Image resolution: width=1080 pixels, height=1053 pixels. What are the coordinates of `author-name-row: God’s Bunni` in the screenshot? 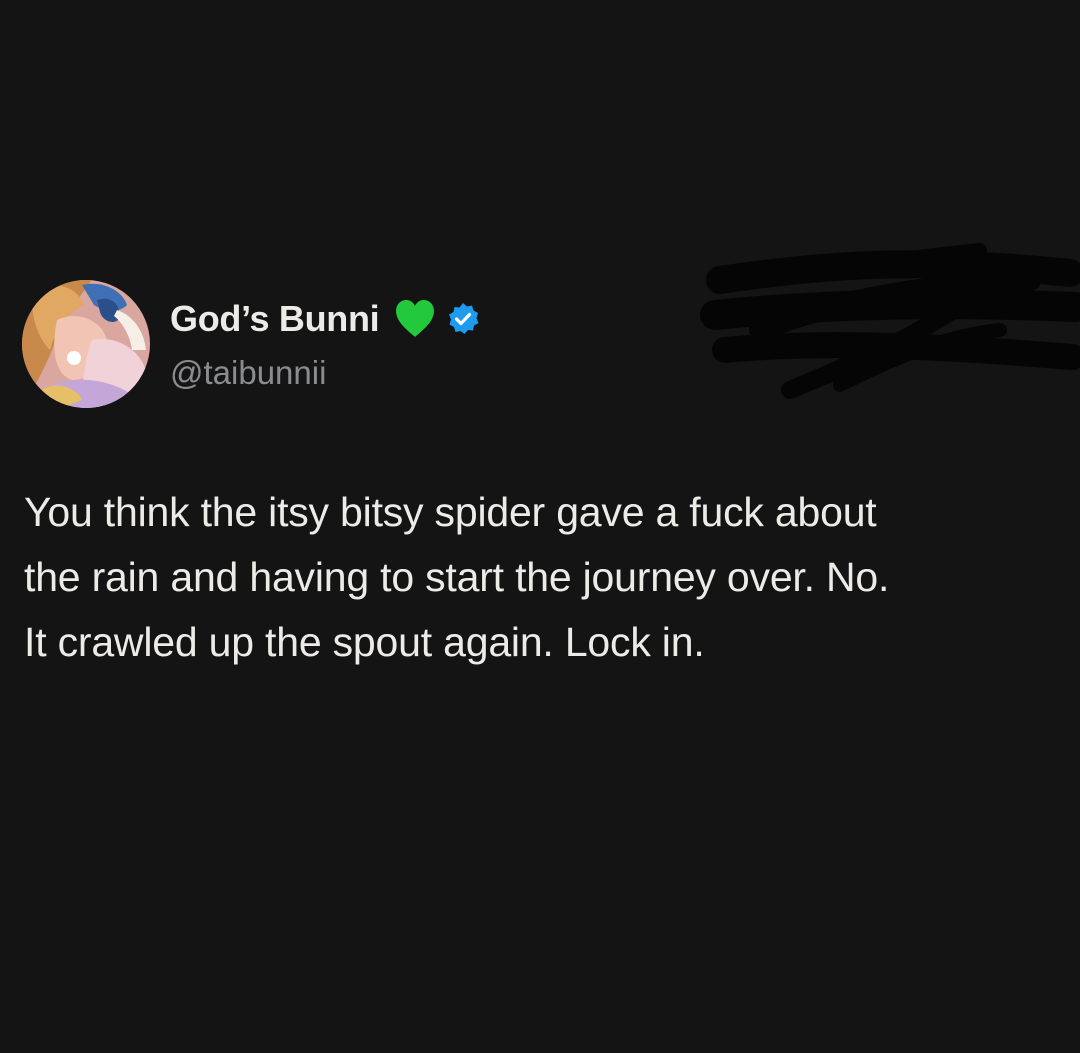 It's located at (325, 319).